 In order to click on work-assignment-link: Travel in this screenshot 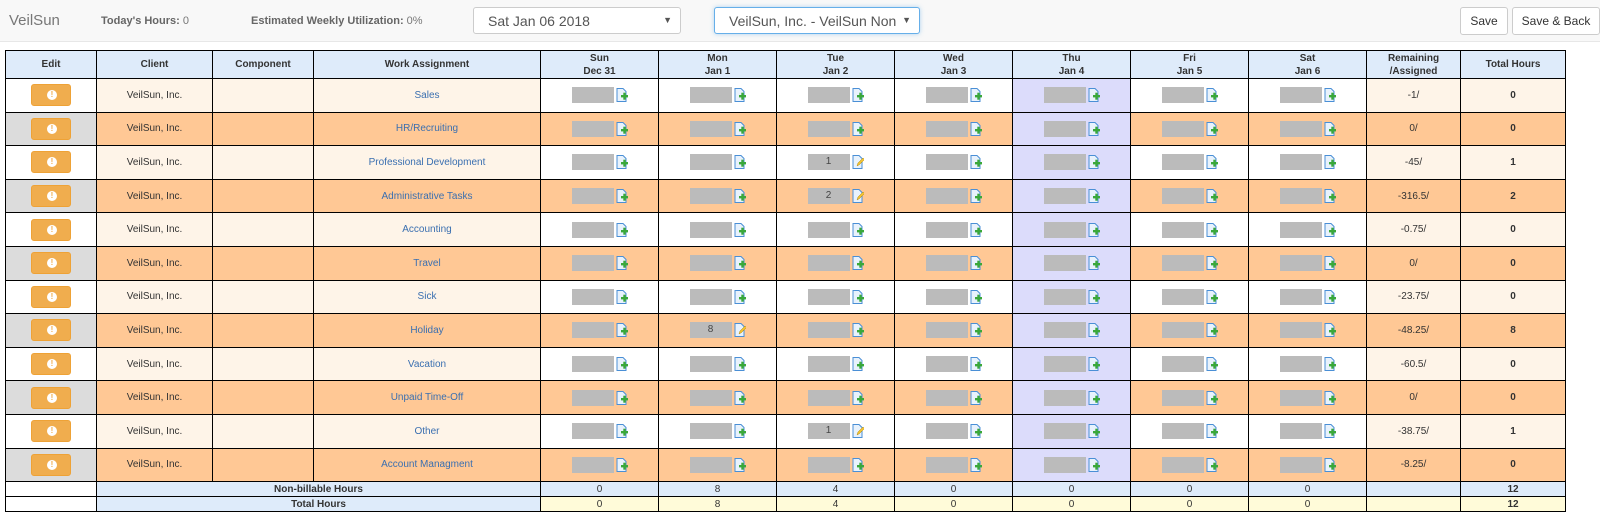, I will do `click(426, 263)`.